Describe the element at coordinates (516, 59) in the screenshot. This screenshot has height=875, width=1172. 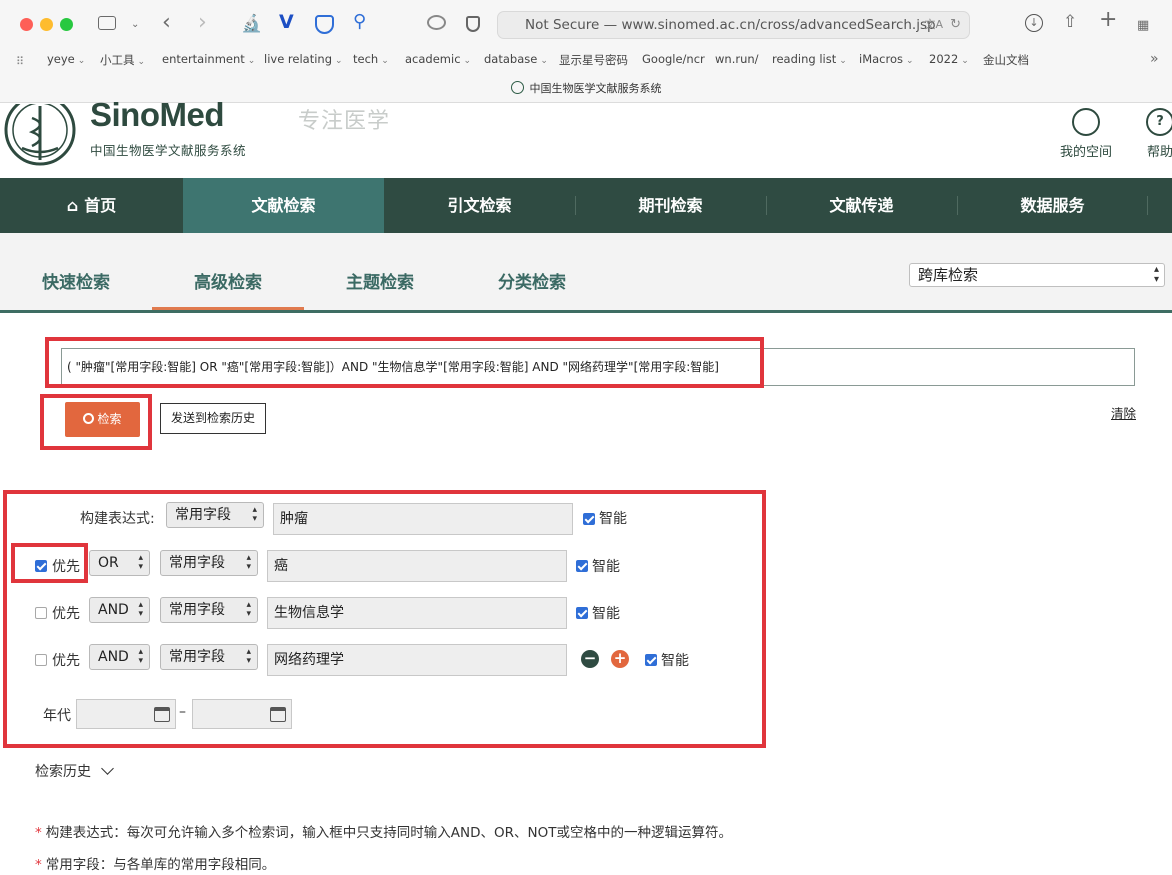
I see `bookmark-item: database ⌄` at that location.